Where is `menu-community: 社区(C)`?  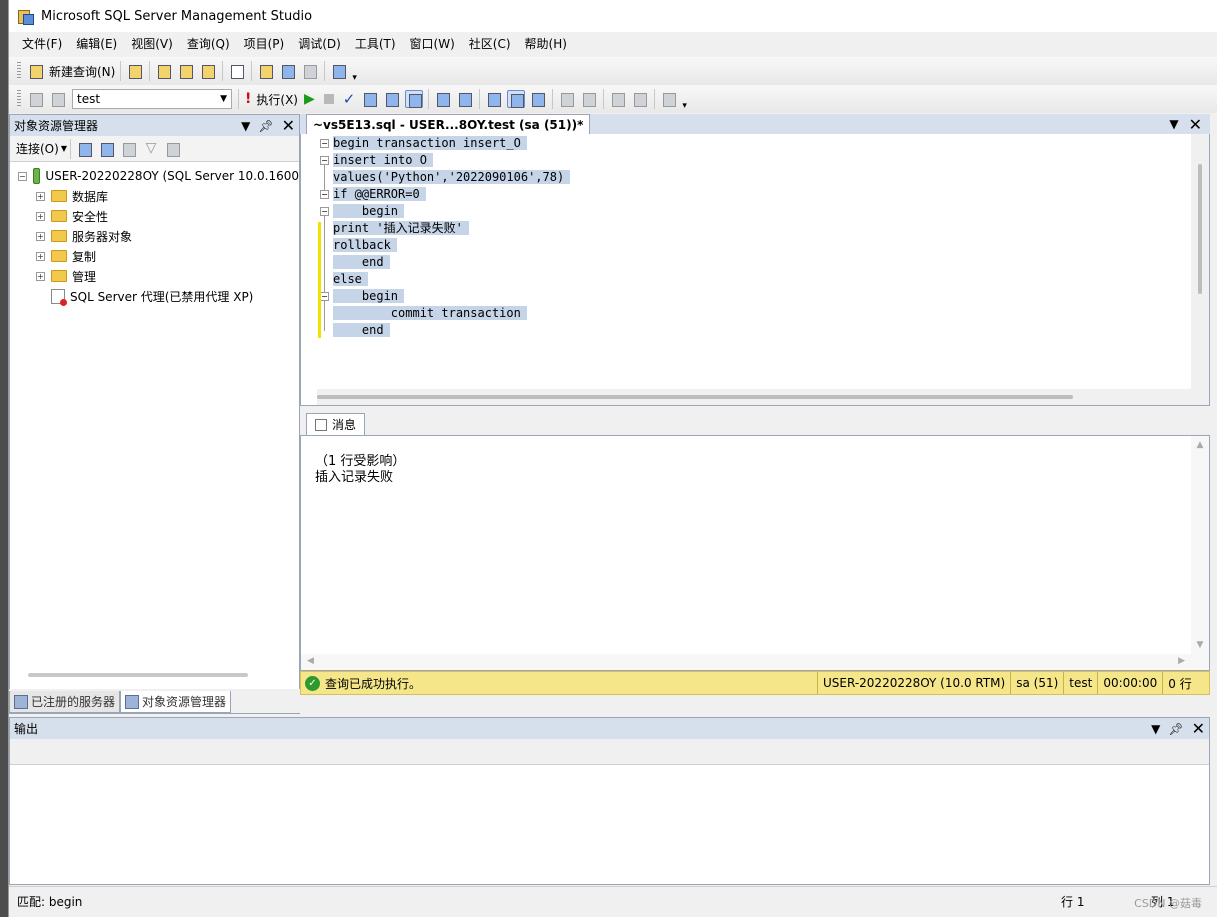
menu-community: 社区(C) is located at coordinates (490, 44).